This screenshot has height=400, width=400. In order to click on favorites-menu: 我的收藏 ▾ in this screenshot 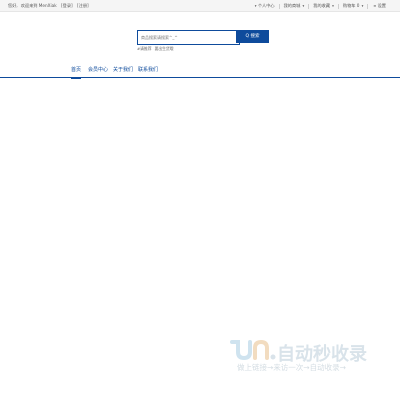, I will do `click(323, 6)`.